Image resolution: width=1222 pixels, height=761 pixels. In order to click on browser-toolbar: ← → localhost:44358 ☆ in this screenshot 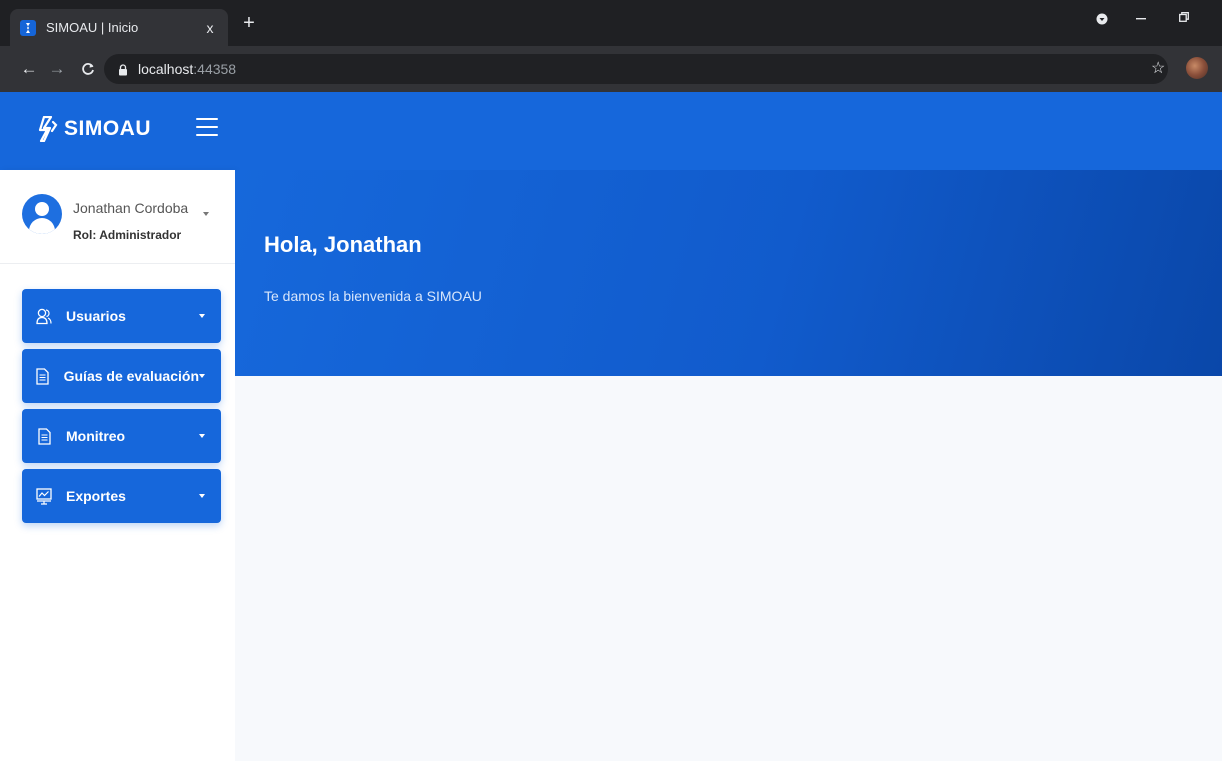, I will do `click(611, 69)`.